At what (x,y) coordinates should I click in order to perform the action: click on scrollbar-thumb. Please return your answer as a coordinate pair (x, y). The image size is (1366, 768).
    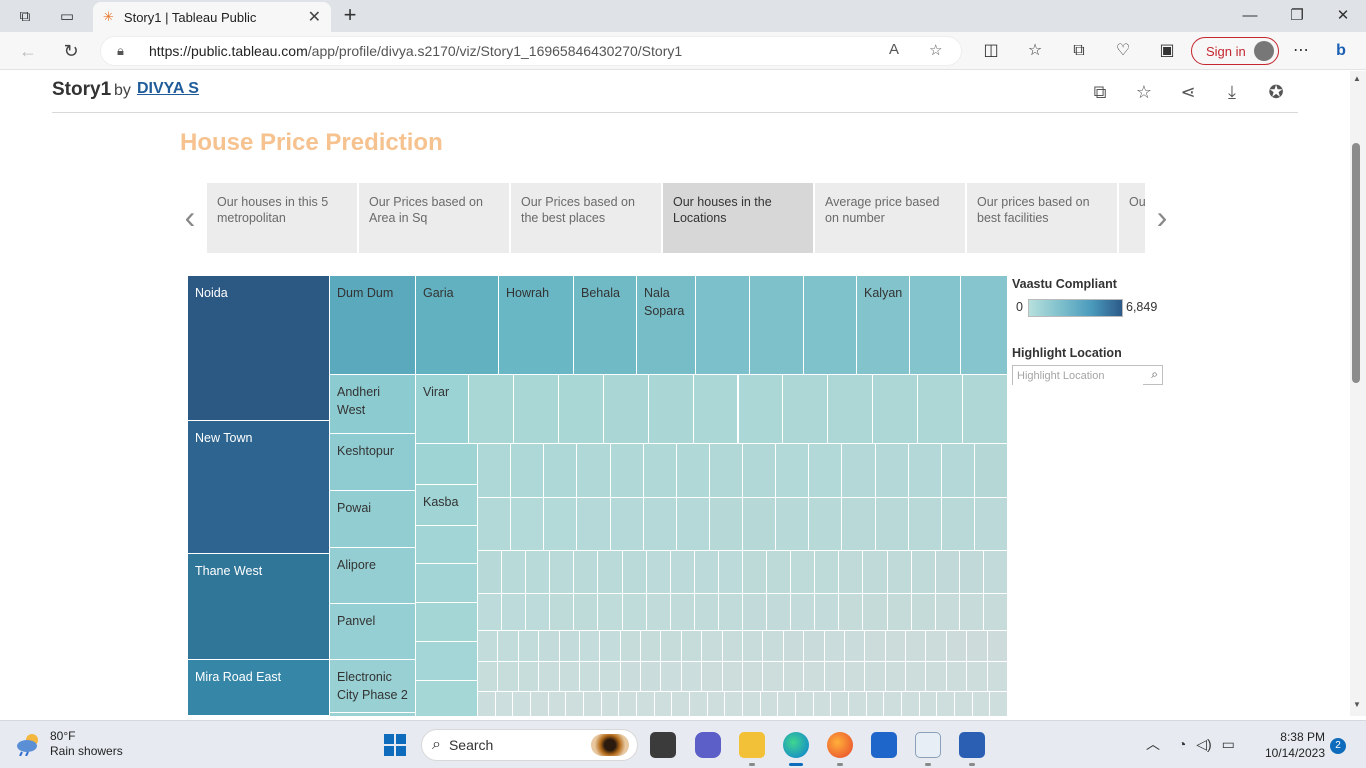
    Looking at the image, I should click on (1356, 263).